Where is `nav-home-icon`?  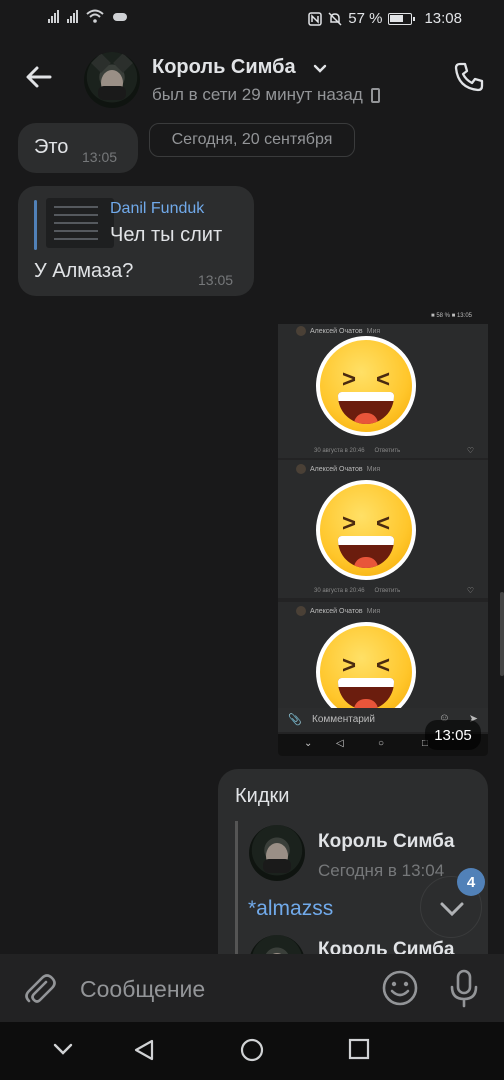
nav-home-icon is located at coordinates (252, 1052).